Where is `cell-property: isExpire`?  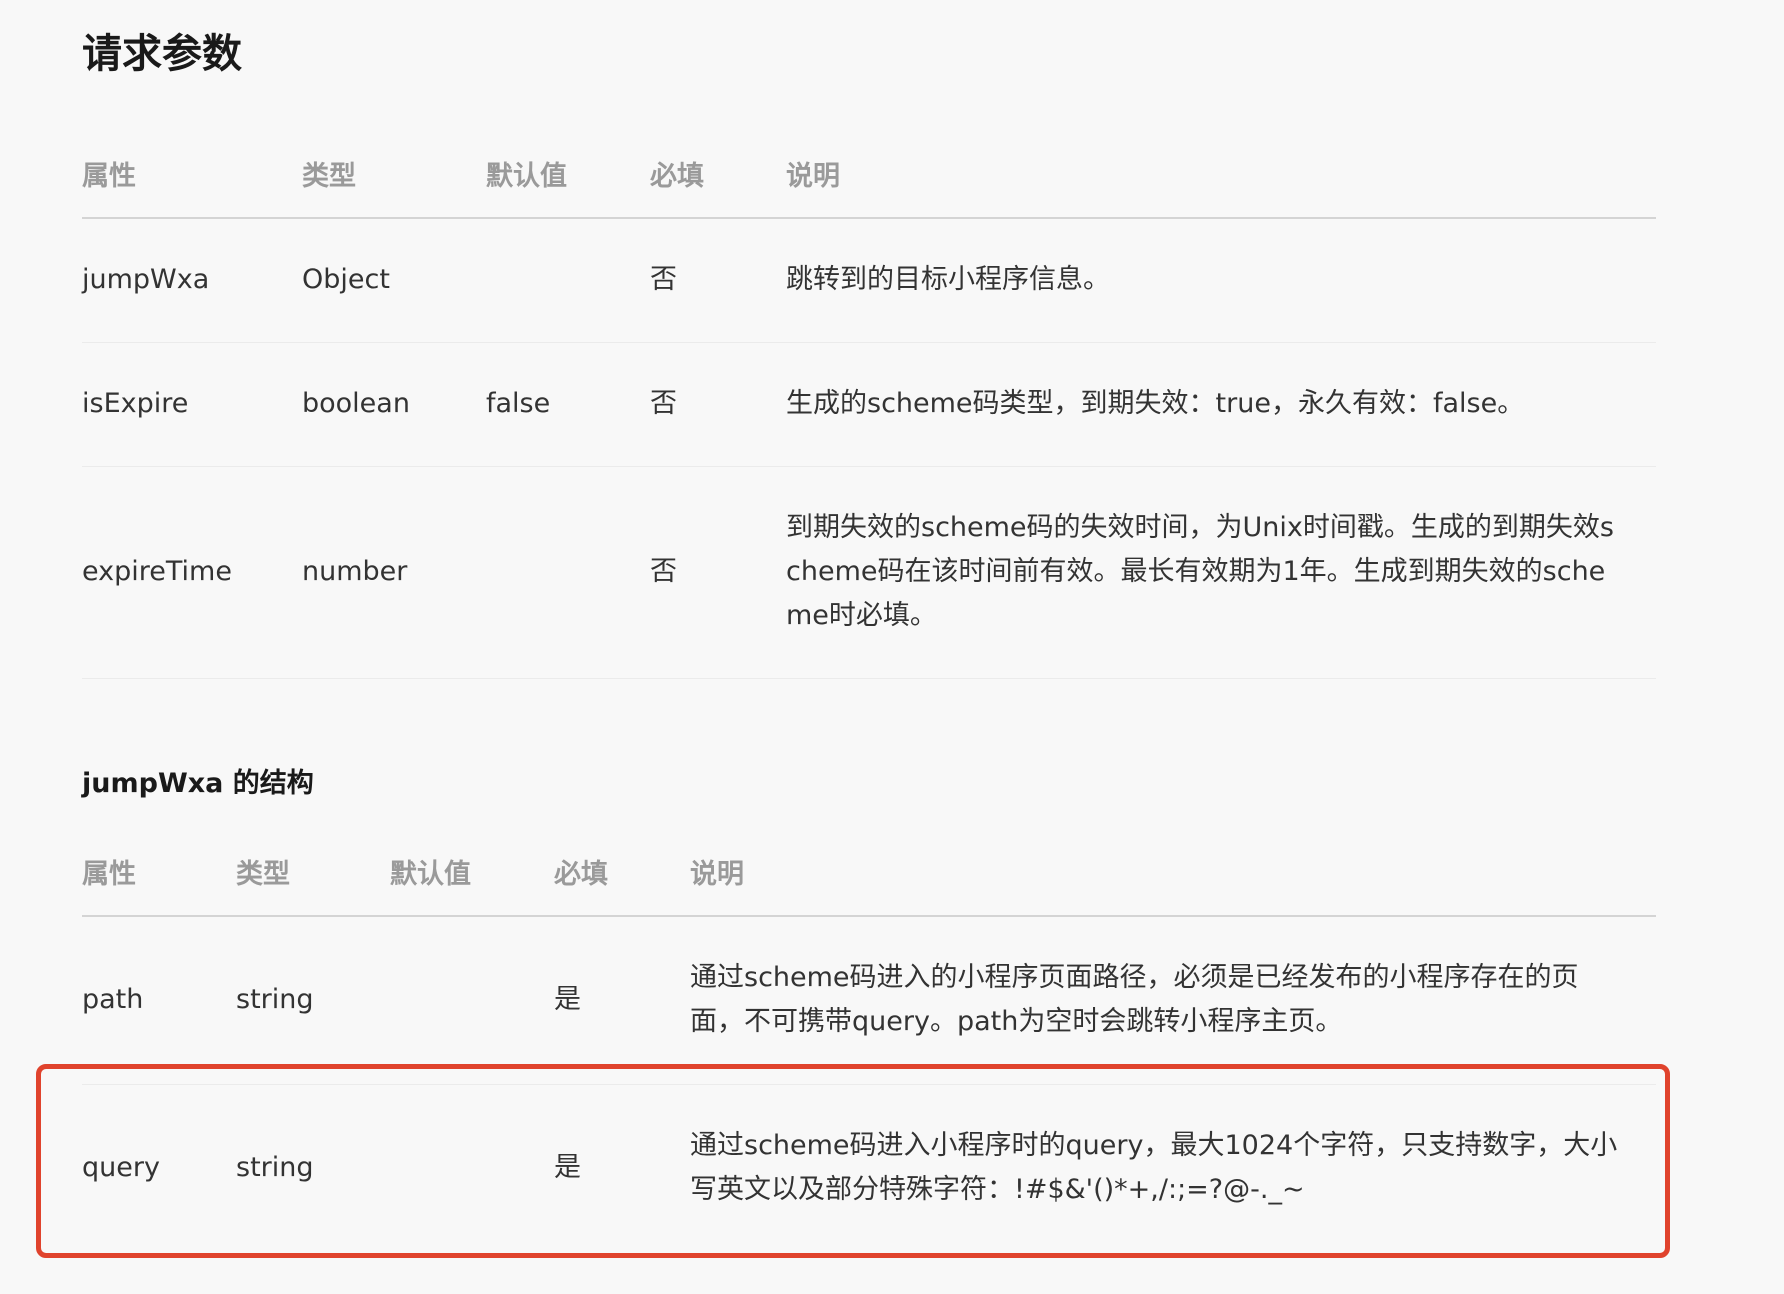
cell-property: isExpire is located at coordinates (192, 404).